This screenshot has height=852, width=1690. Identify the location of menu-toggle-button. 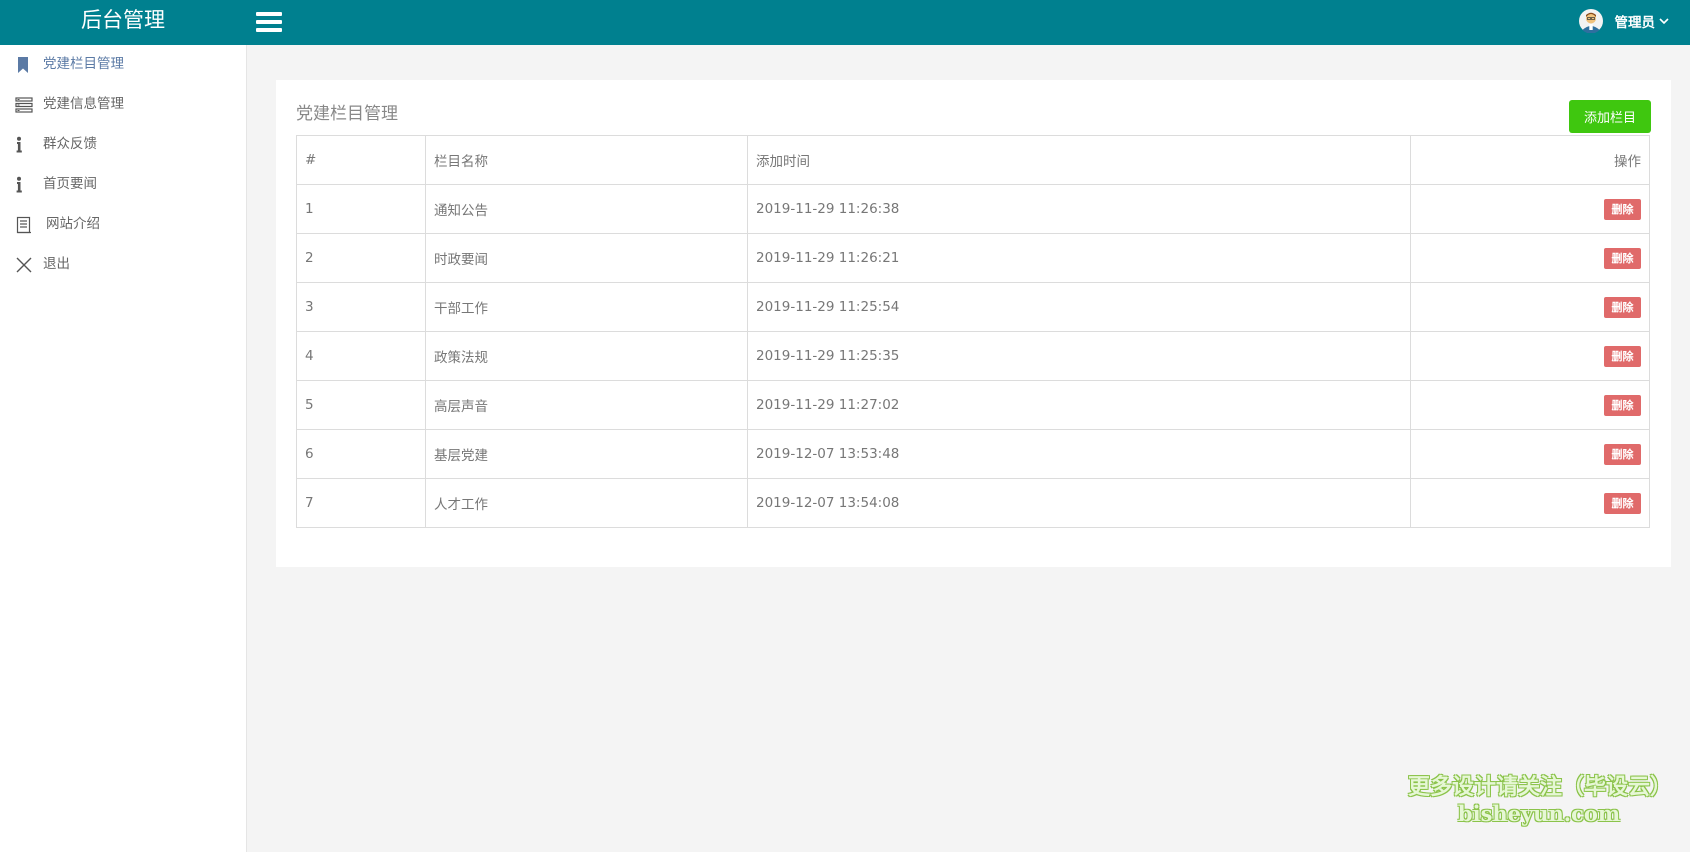
(269, 22).